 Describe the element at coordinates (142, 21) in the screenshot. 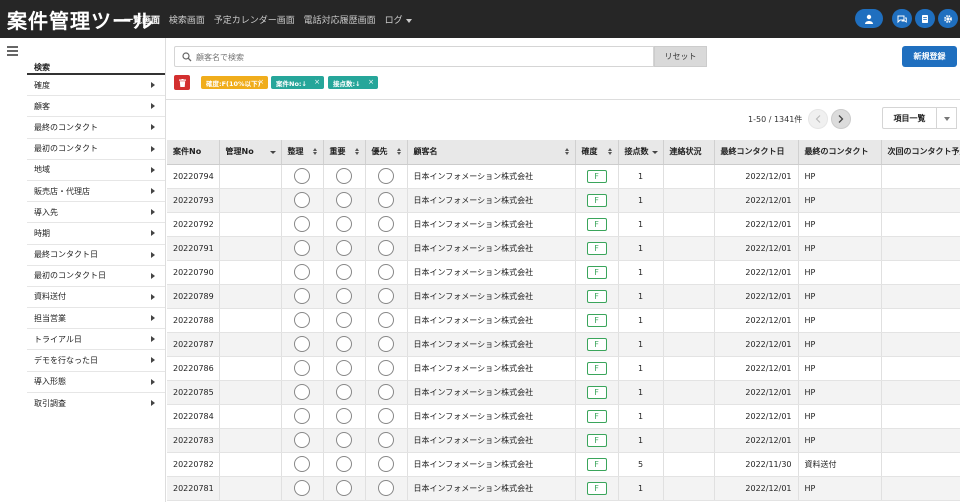

I see `nav-list-view: 一覧画面` at that location.